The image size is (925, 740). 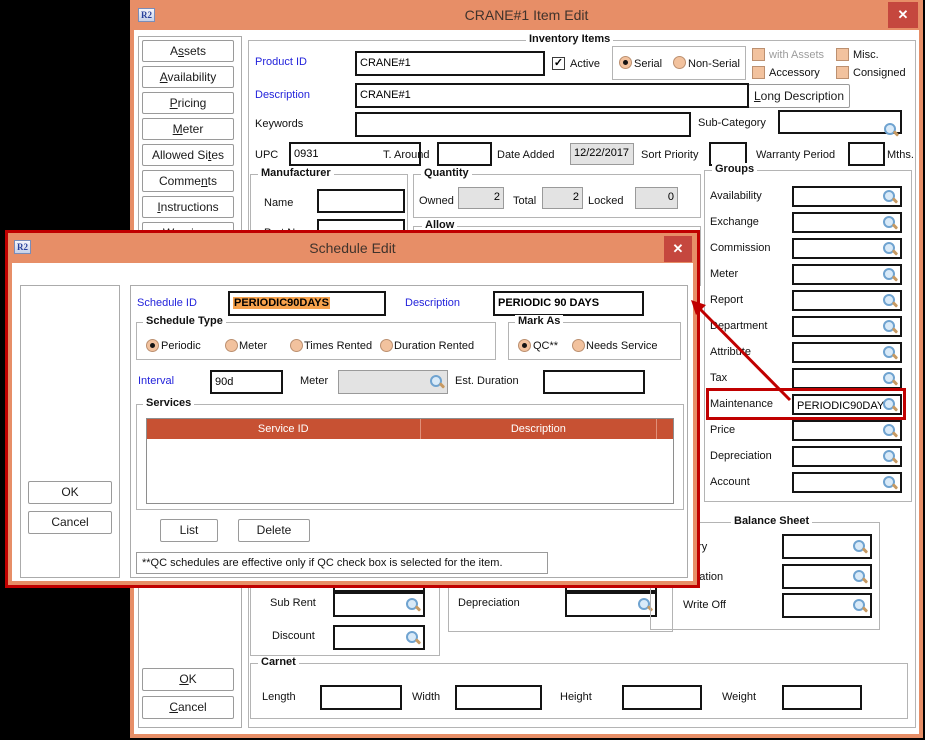 What do you see at coordinates (188, 181) in the screenshot?
I see `sidebar-item-comments: Comments` at bounding box center [188, 181].